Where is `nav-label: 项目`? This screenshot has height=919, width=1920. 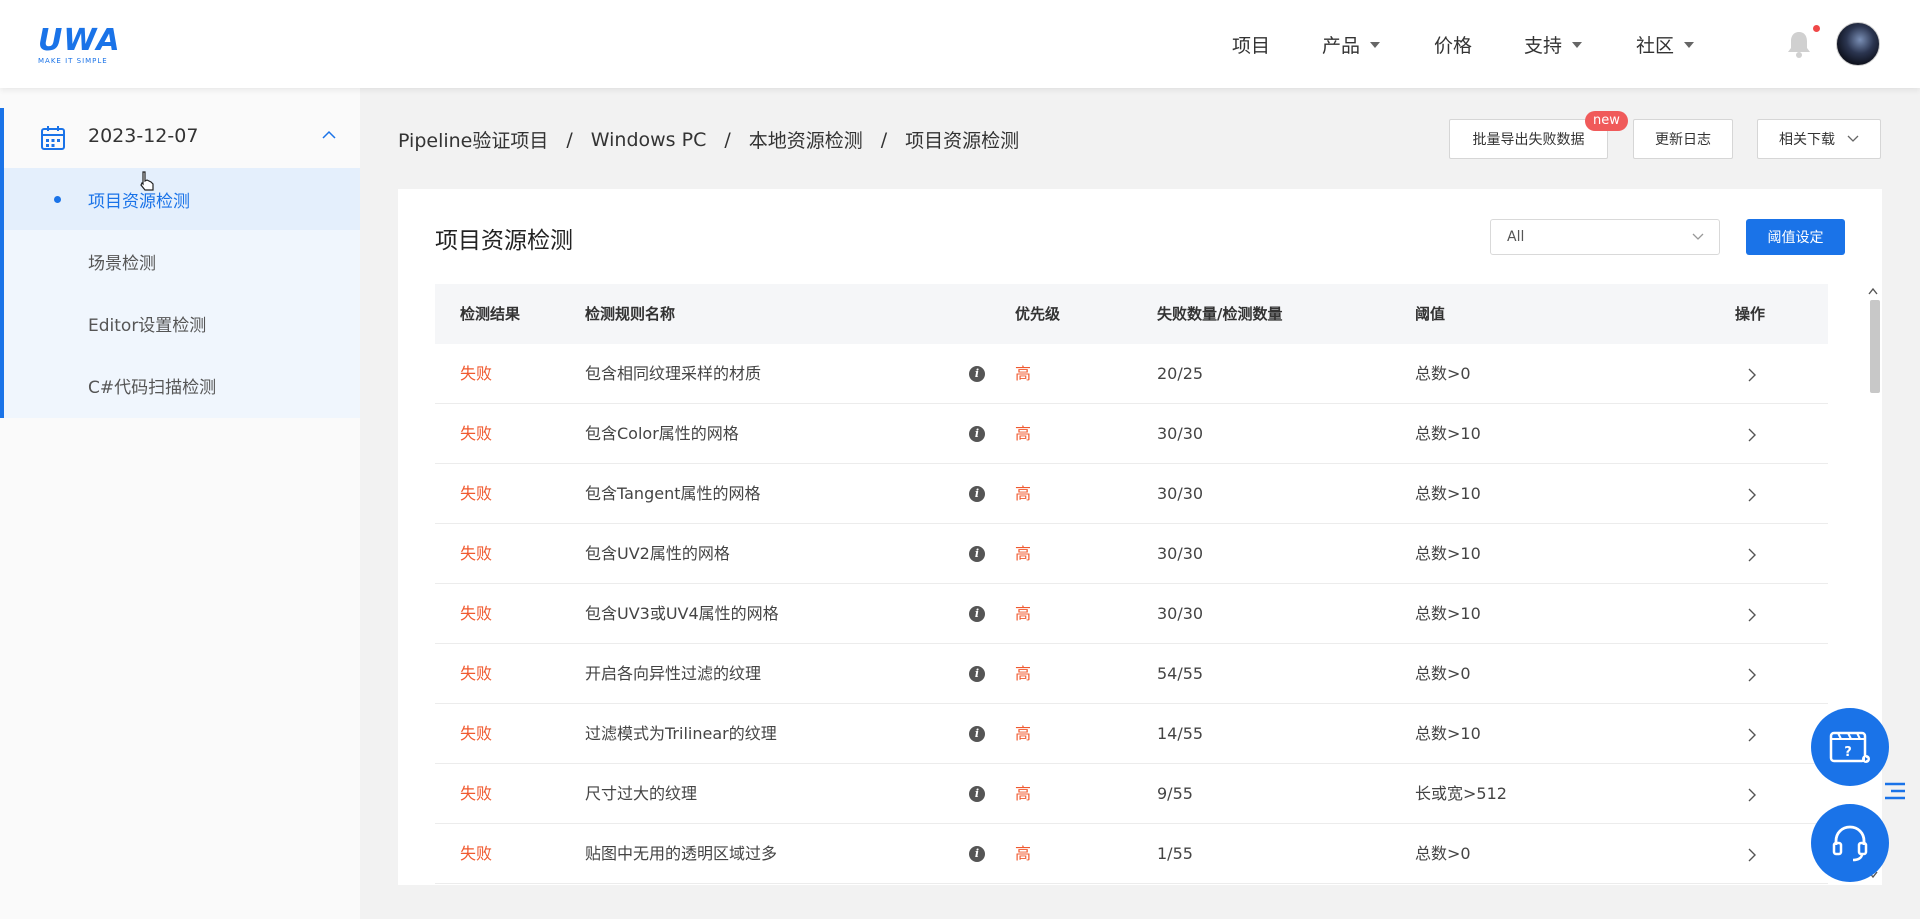 nav-label: 项目 is located at coordinates (1251, 45).